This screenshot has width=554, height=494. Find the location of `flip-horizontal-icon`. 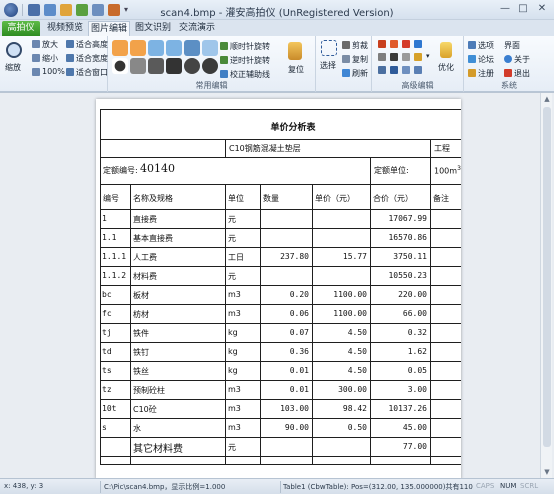

flip-horizontal-icon is located at coordinates (174, 48).